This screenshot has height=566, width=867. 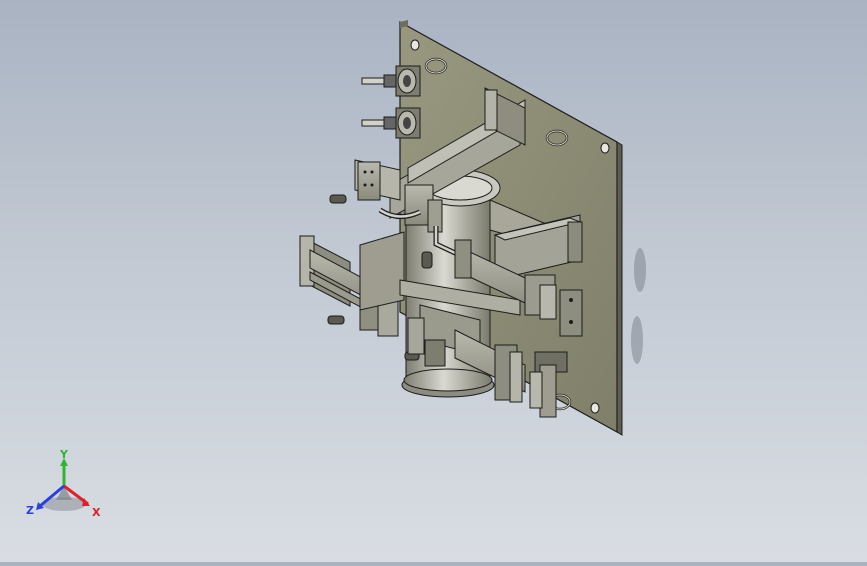 I want to click on pneumatic-fitting-lower, so click(x=391, y=123).